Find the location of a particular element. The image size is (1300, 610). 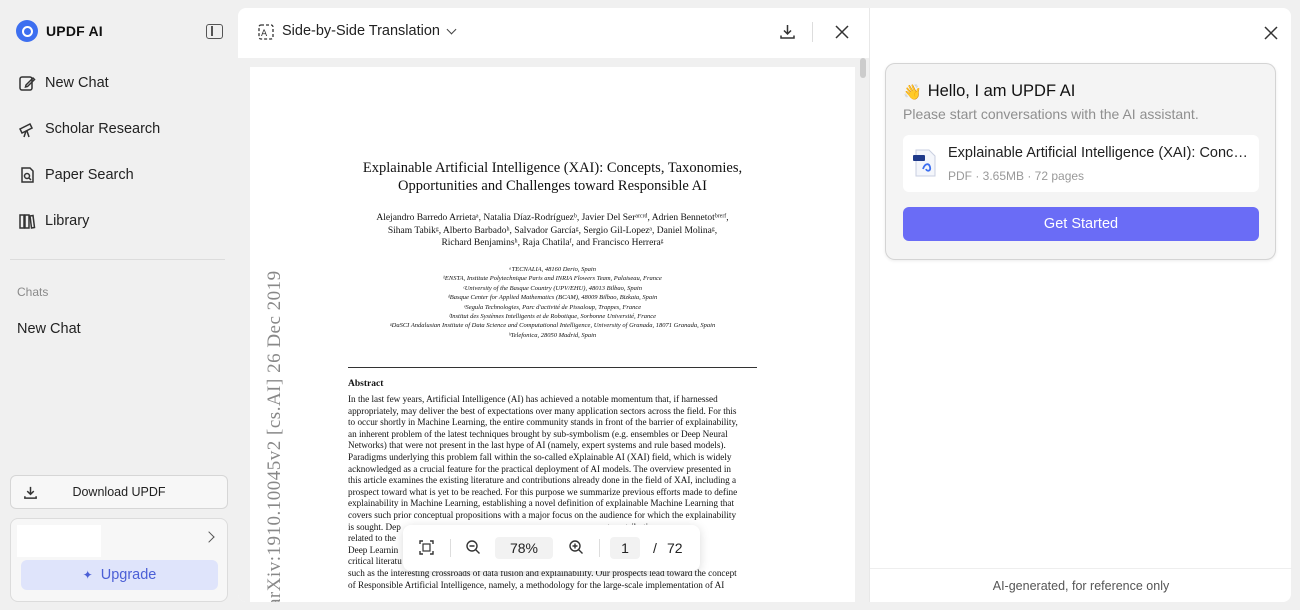

scrollbar is located at coordinates (863, 68).